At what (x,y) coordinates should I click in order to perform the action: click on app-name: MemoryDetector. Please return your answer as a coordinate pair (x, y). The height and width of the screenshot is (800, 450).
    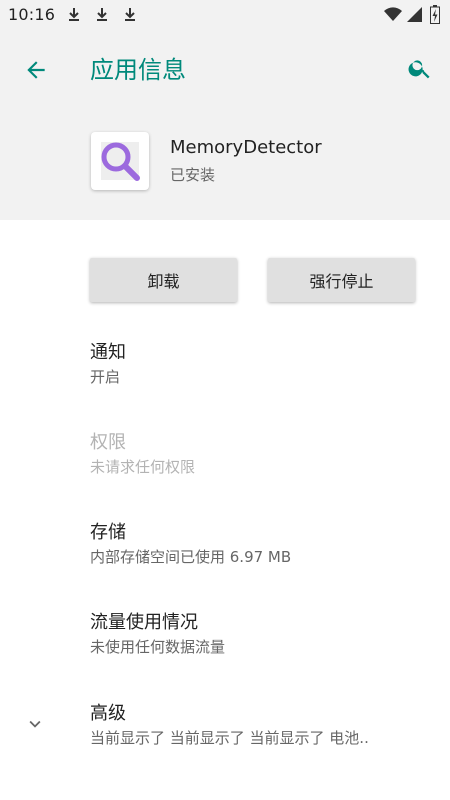
    Looking at the image, I should click on (246, 147).